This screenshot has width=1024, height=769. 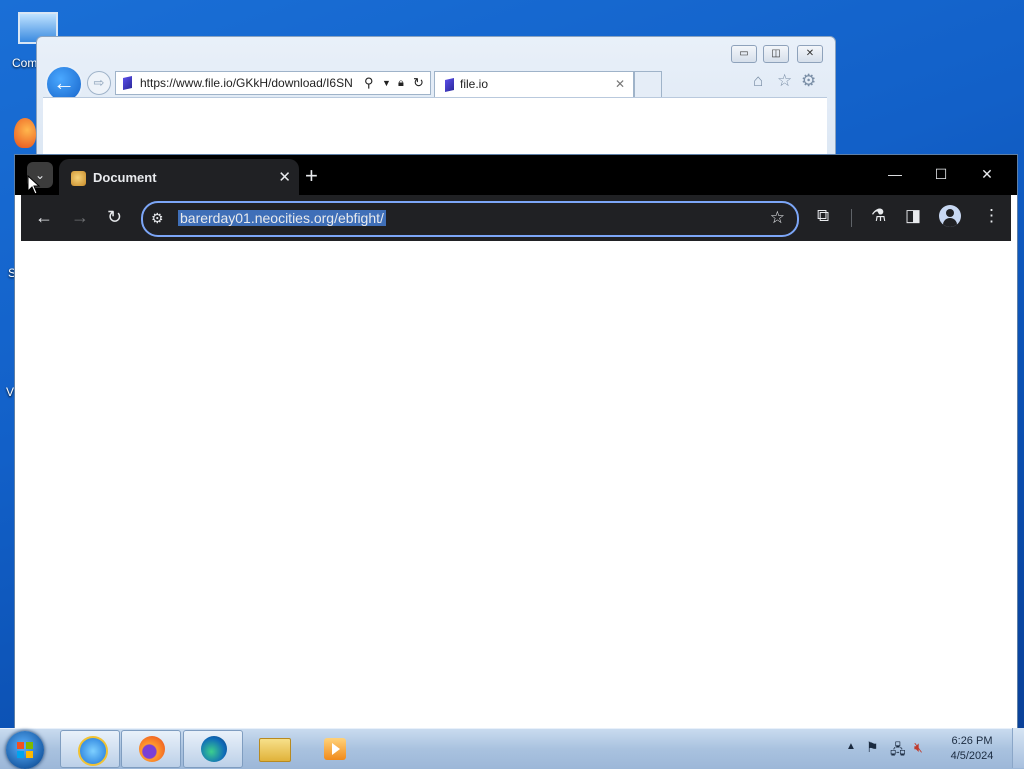 I want to click on bookmark-star-icon: ☆, so click(x=777, y=218).